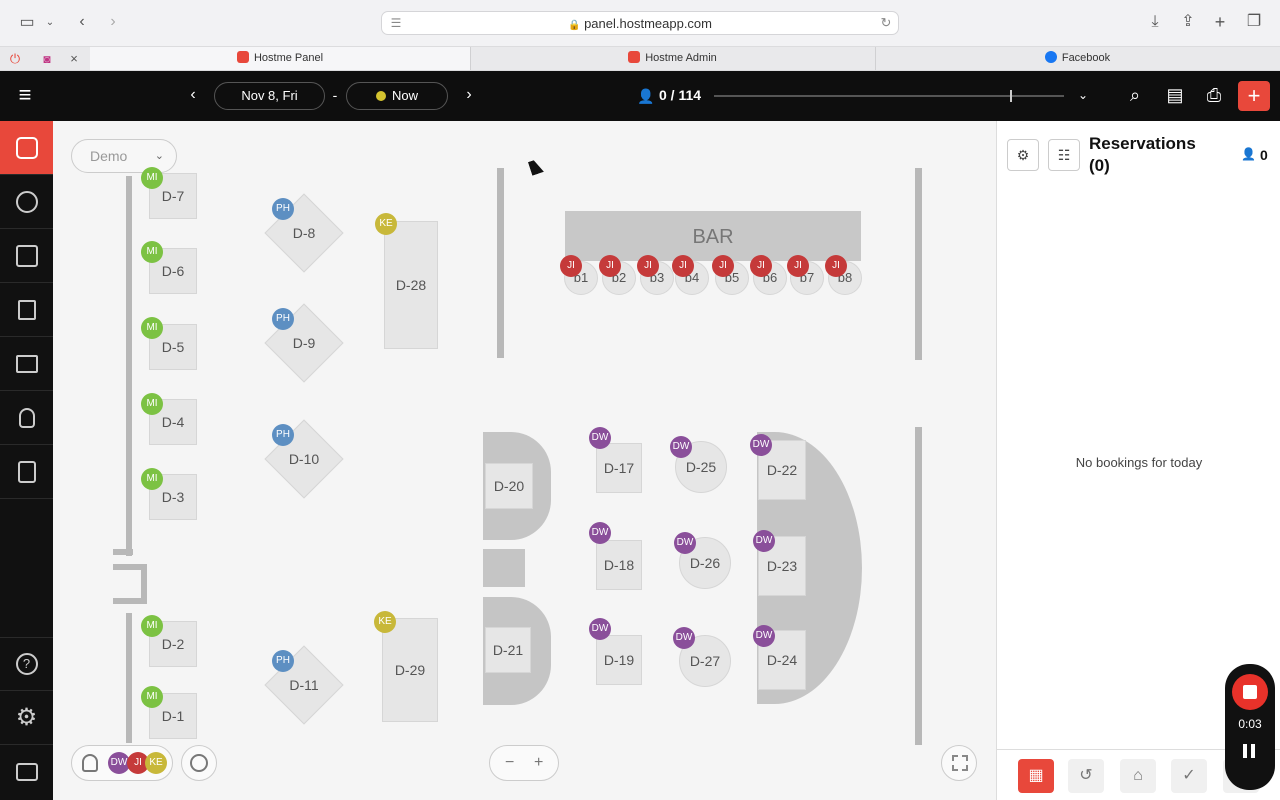  I want to click on reload-icon: ↻, so click(886, 23).